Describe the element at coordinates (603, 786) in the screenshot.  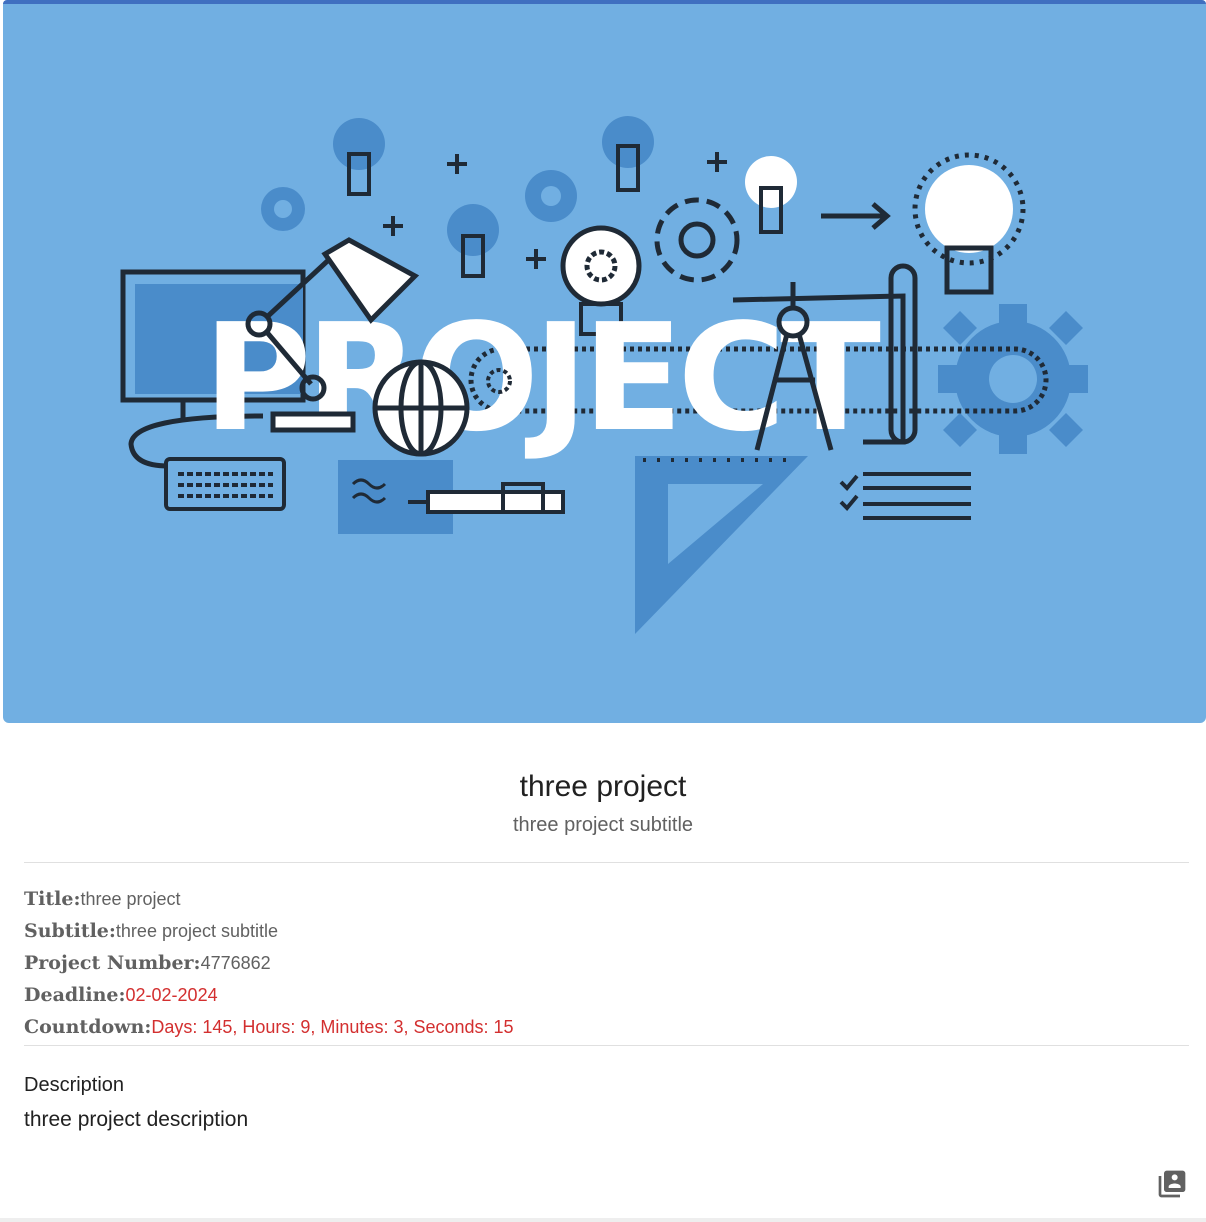
I see `card-title: three project` at that location.